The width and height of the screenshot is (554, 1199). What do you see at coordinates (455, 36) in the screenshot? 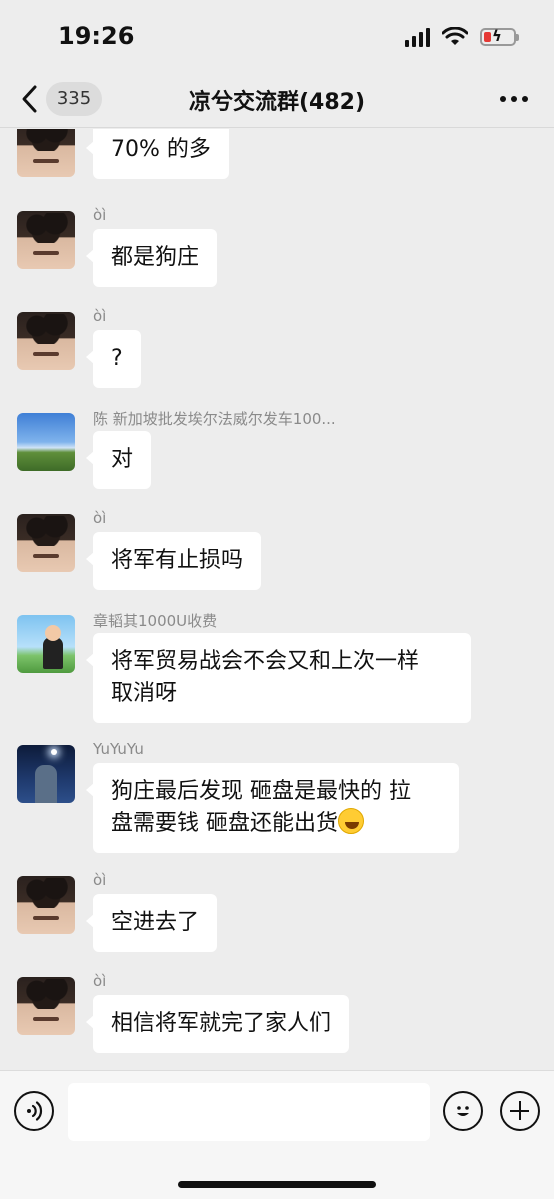
I see `wifi-icon` at bounding box center [455, 36].